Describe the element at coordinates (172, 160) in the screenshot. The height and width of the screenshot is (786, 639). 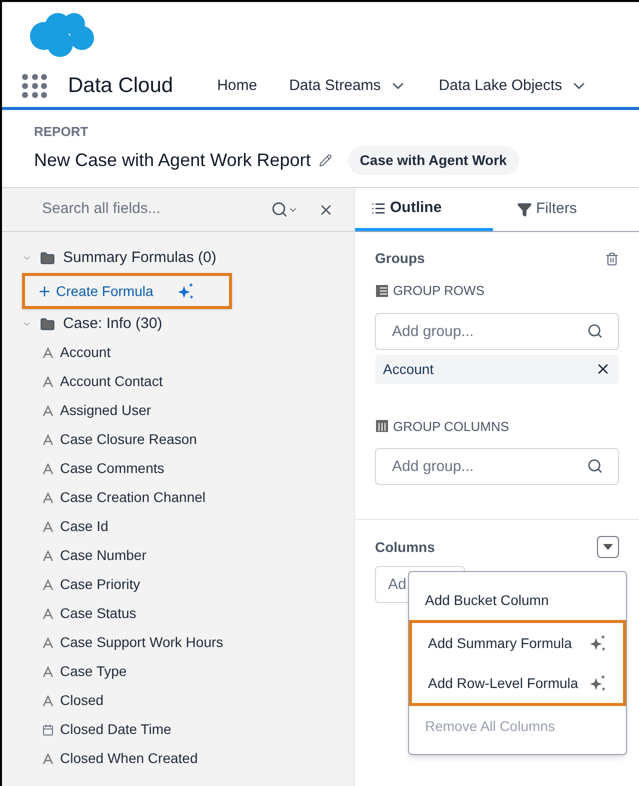
I see `report-title: New Case with Agent Work Report` at that location.